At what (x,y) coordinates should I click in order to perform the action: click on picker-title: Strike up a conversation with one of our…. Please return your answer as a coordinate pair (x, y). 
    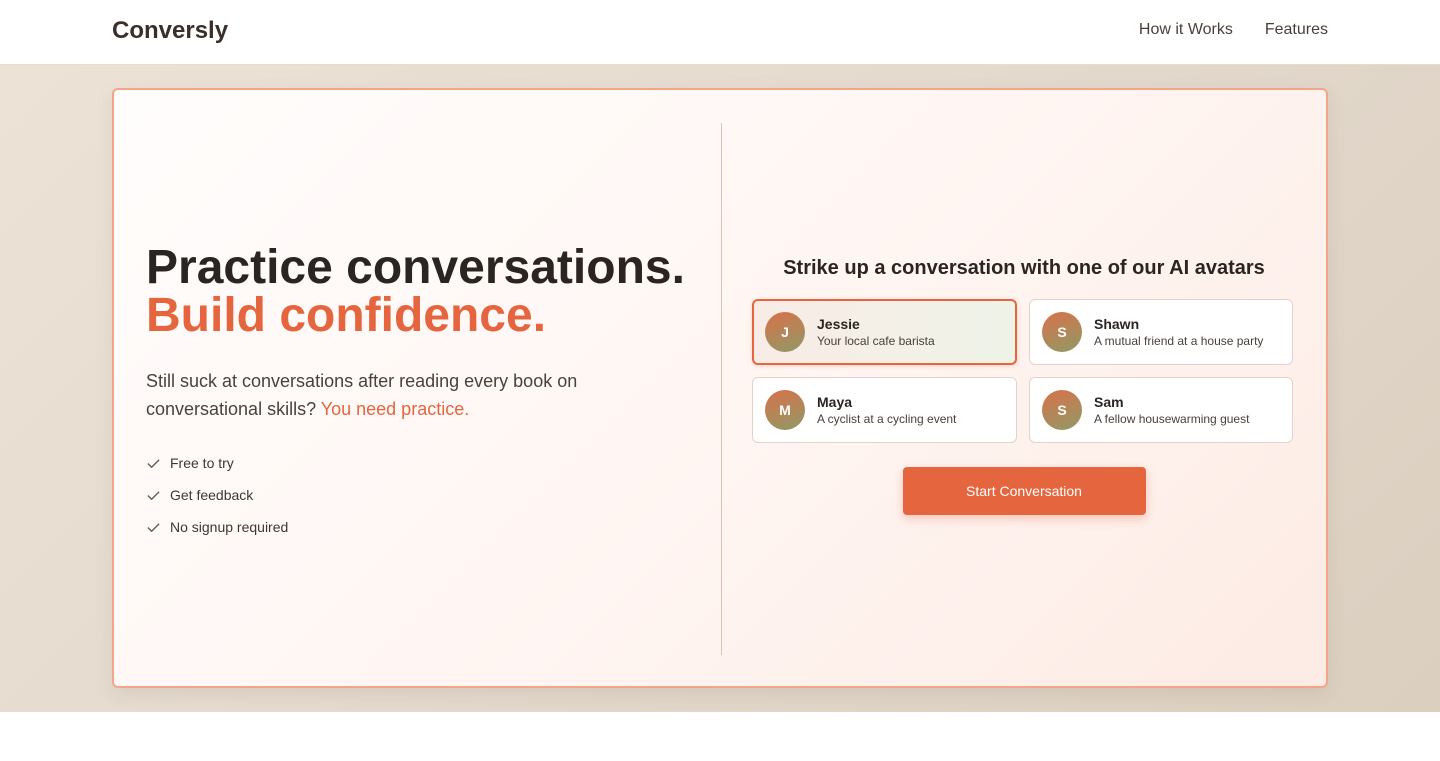
    Looking at the image, I should click on (1024, 268).